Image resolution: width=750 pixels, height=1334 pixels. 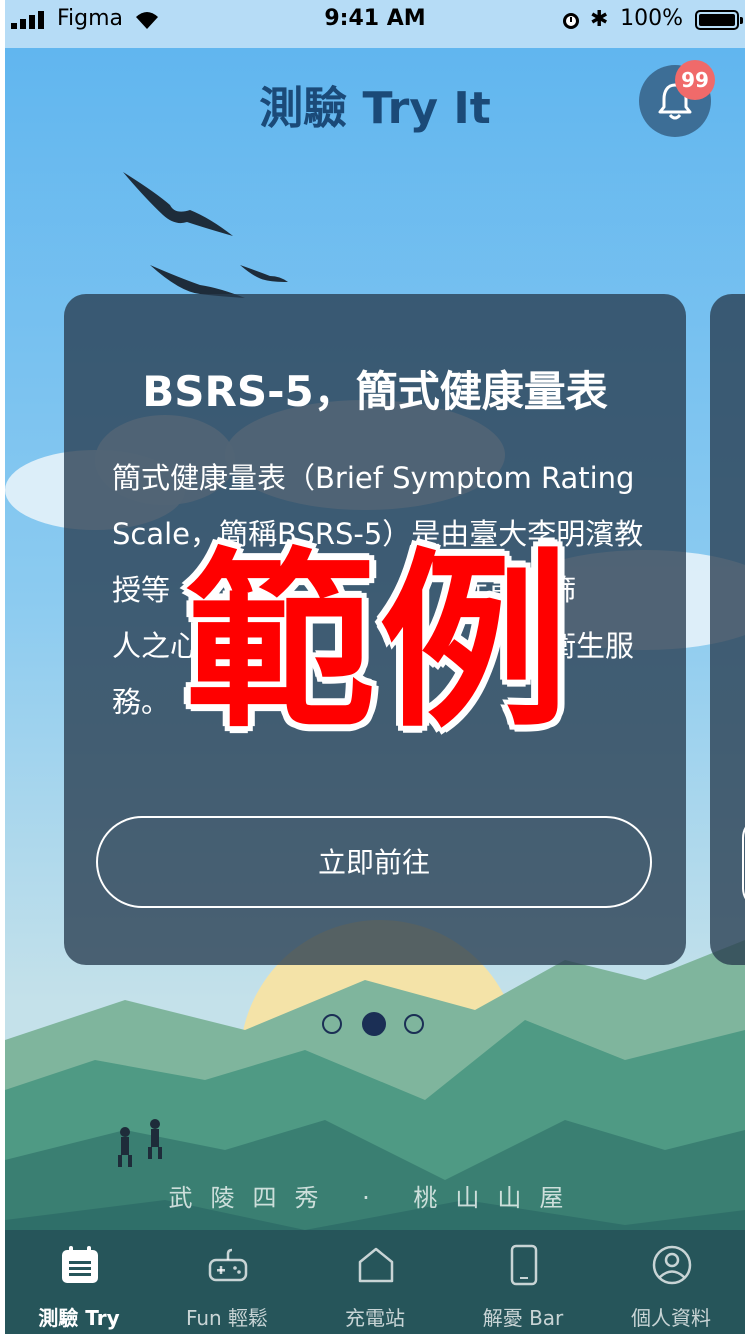 I want to click on notification-badge: 99, so click(x=695, y=80).